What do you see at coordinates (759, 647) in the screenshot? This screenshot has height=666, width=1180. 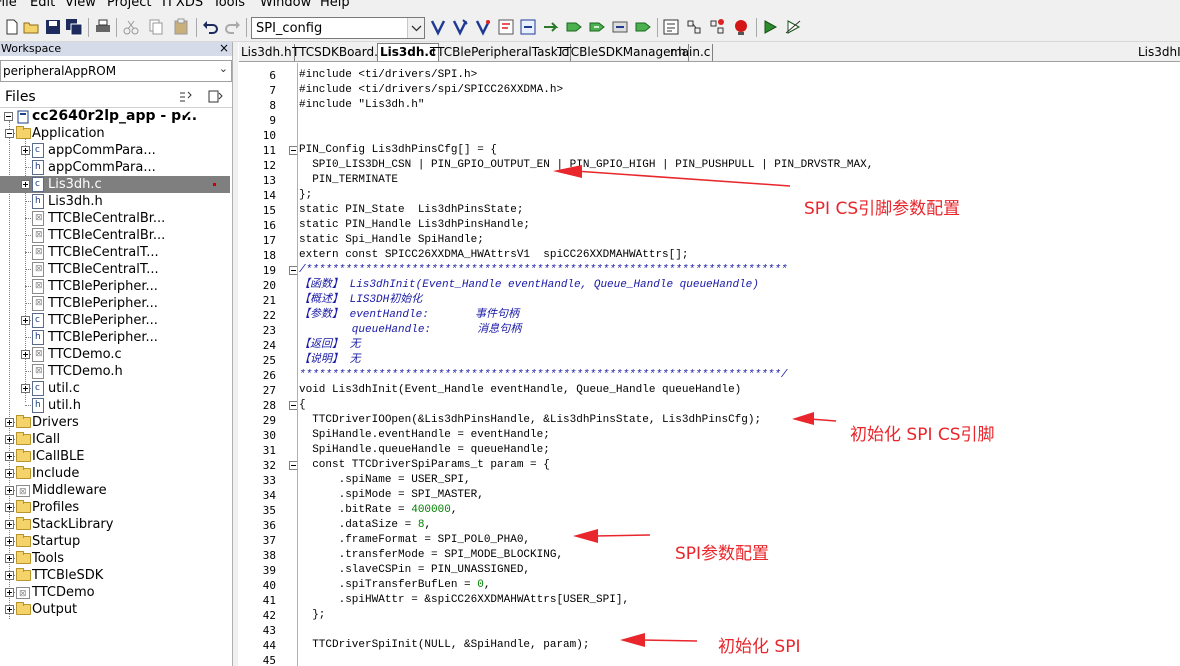 I see `annotation-init-spi: 初始化 SPI` at bounding box center [759, 647].